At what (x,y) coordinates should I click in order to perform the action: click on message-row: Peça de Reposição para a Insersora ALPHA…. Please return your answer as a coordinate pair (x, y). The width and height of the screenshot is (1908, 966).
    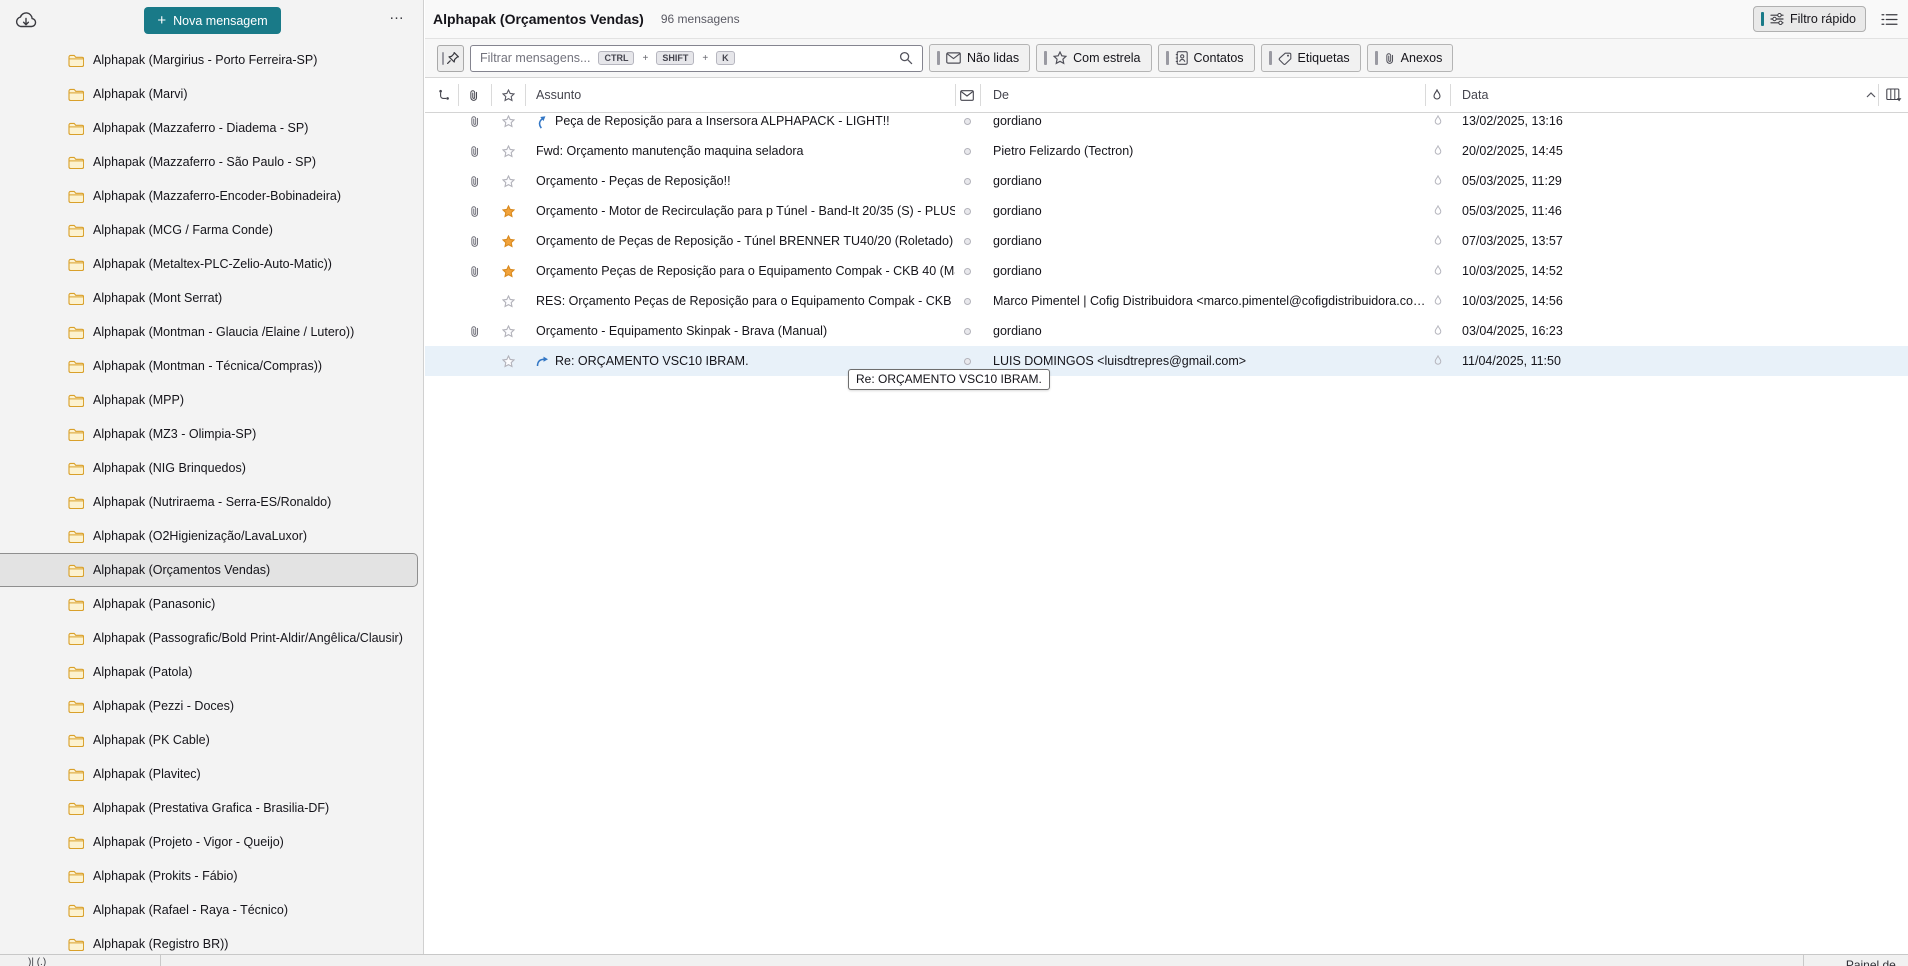
    Looking at the image, I should click on (1166, 124).